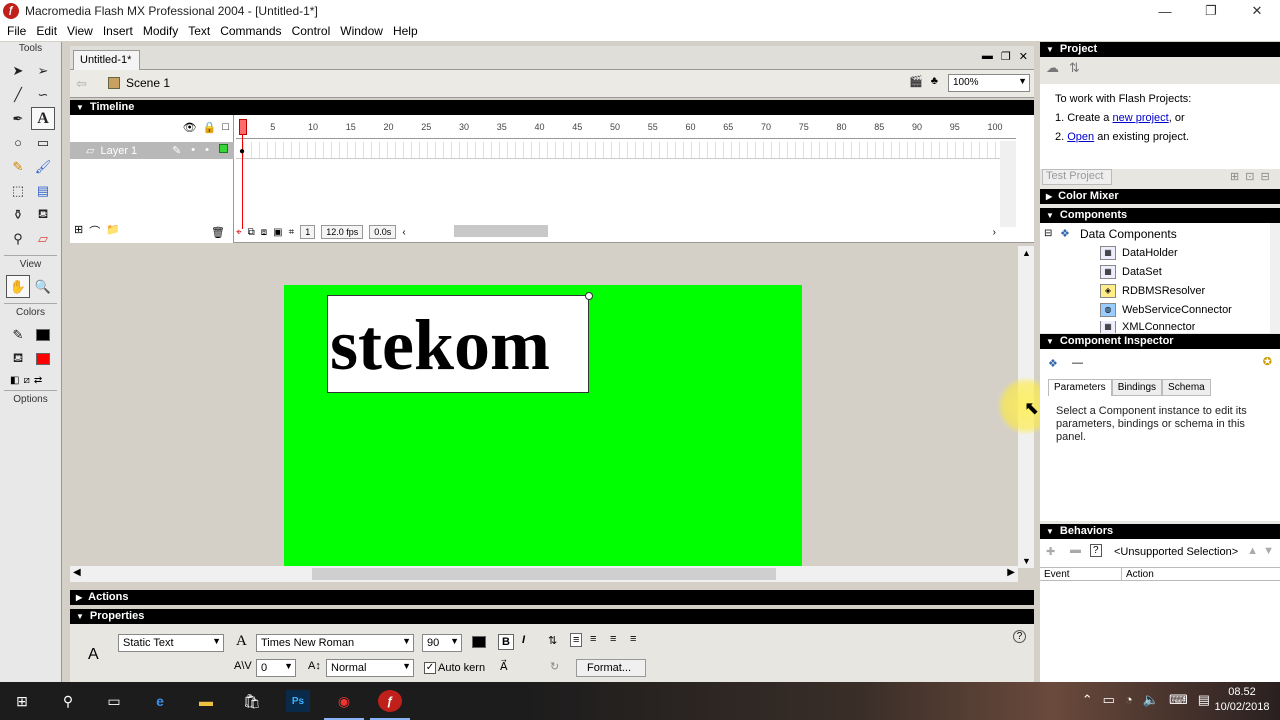 The height and width of the screenshot is (720, 1280). I want to click on test-project-button: Test Project, so click(1077, 177).